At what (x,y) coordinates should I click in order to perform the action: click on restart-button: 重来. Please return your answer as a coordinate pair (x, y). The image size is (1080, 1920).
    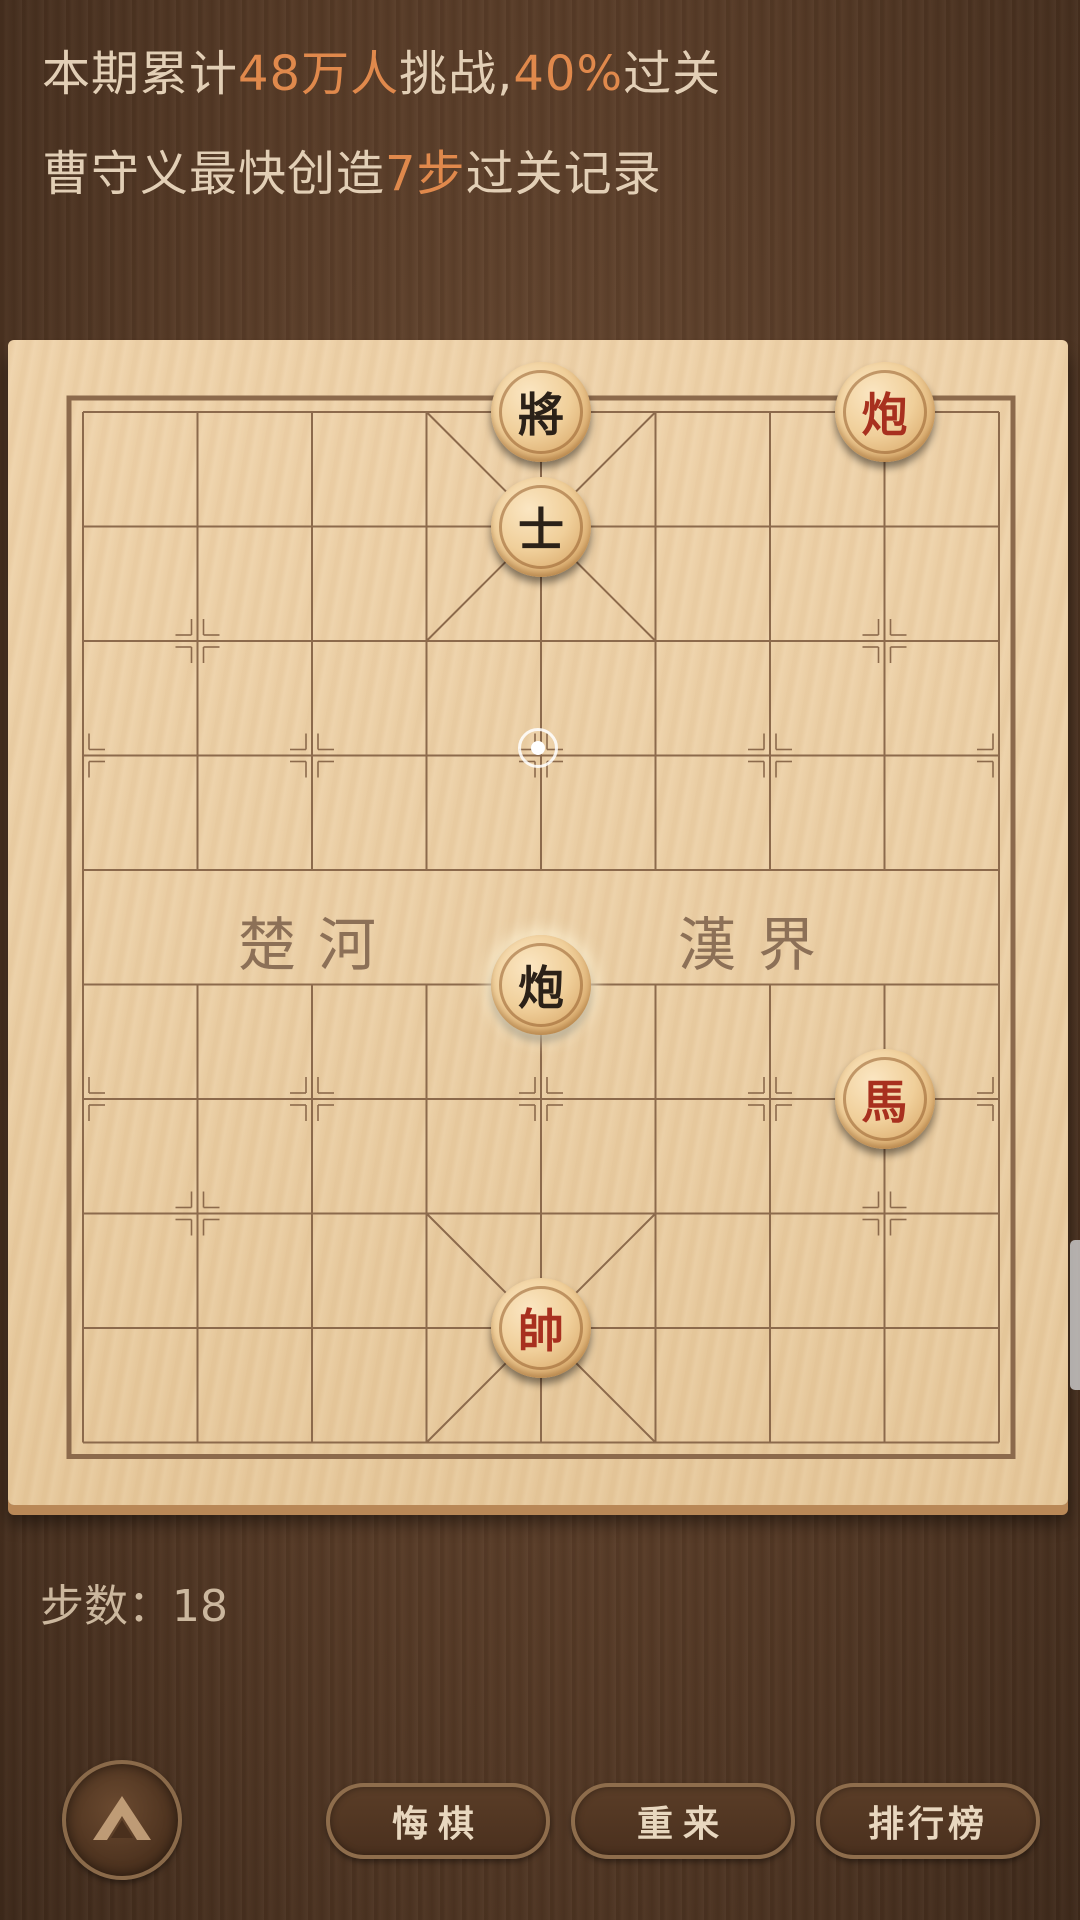
    Looking at the image, I should click on (683, 1821).